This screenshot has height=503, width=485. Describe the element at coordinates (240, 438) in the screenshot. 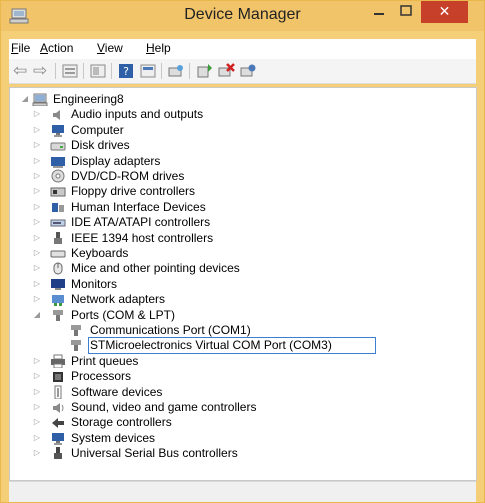

I see `tree-category-item: ▷ System devices` at that location.